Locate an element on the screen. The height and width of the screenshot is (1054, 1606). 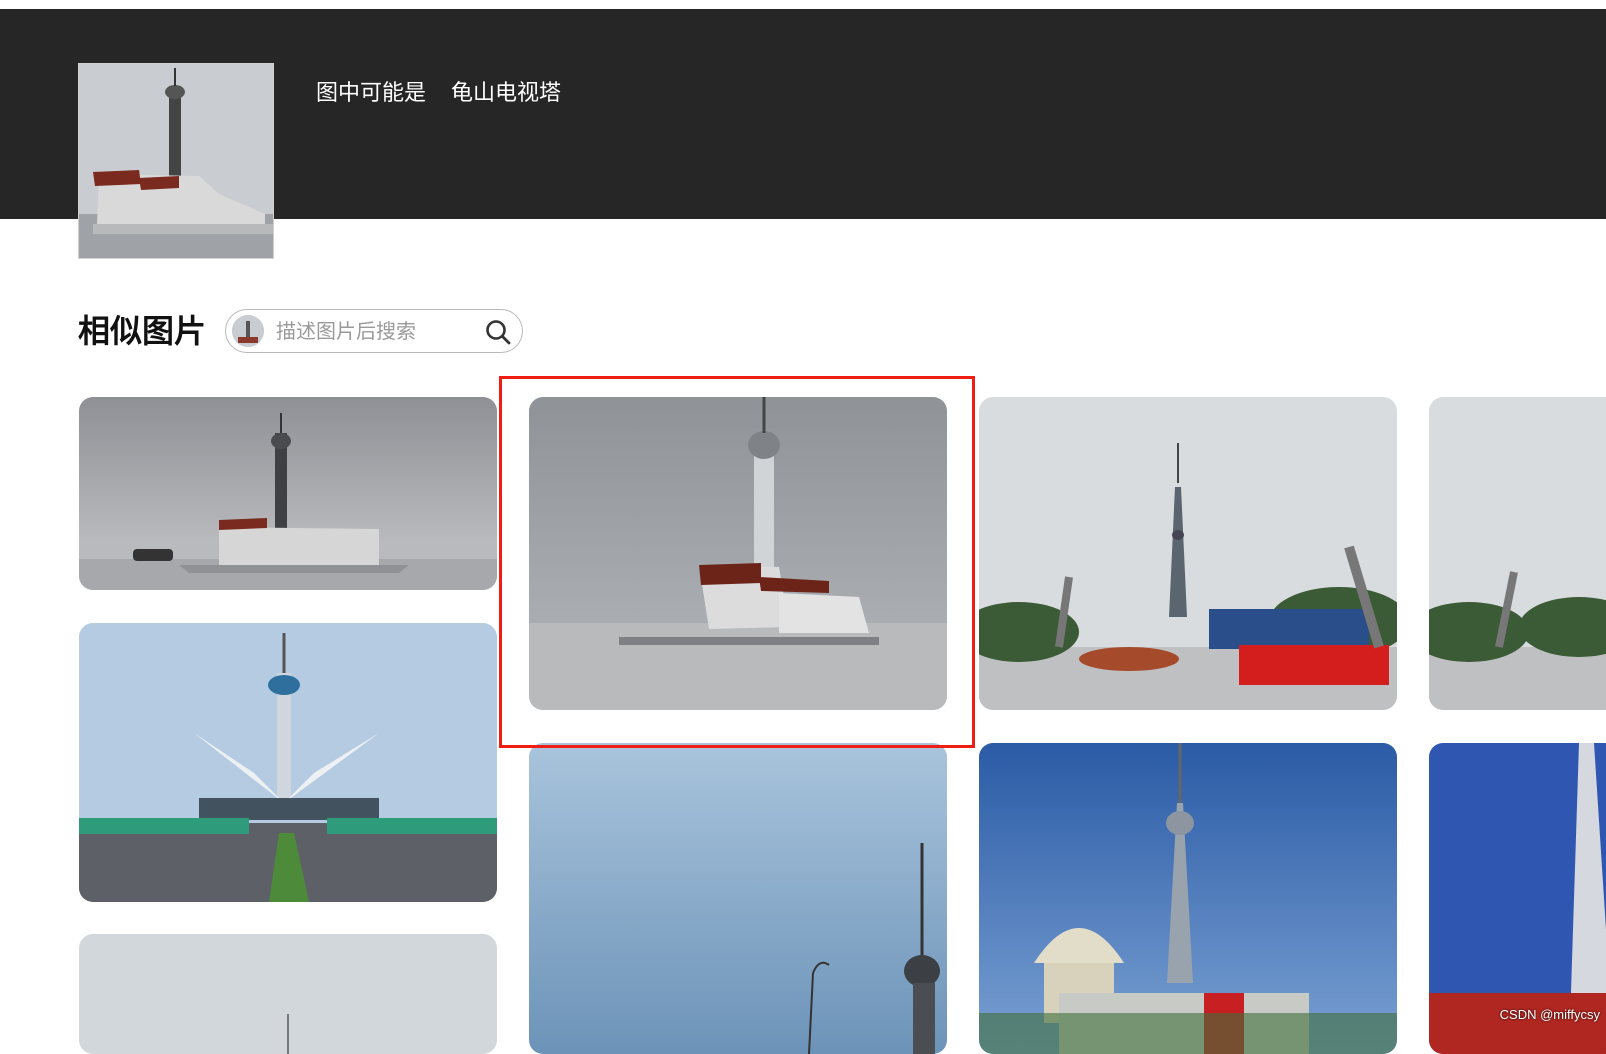
search-icon is located at coordinates (498, 332).